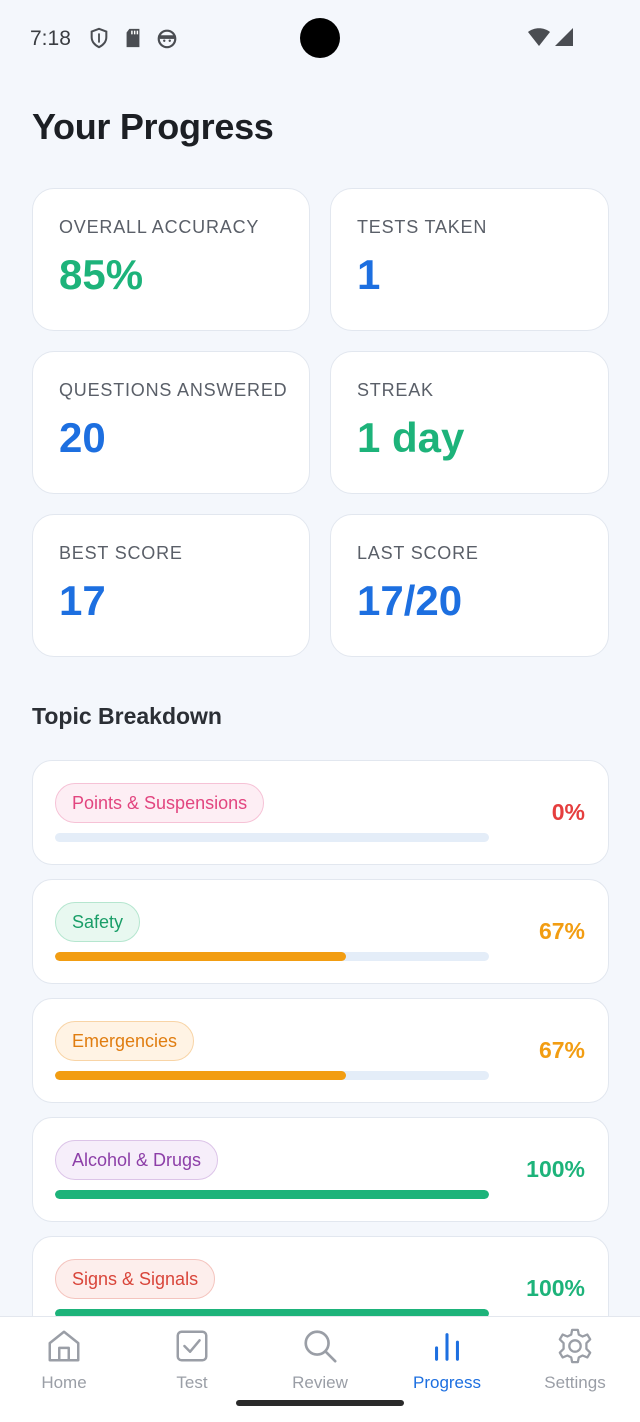 The height and width of the screenshot is (1422, 640). What do you see at coordinates (99, 38) in the screenshot?
I see `shield-icon` at bounding box center [99, 38].